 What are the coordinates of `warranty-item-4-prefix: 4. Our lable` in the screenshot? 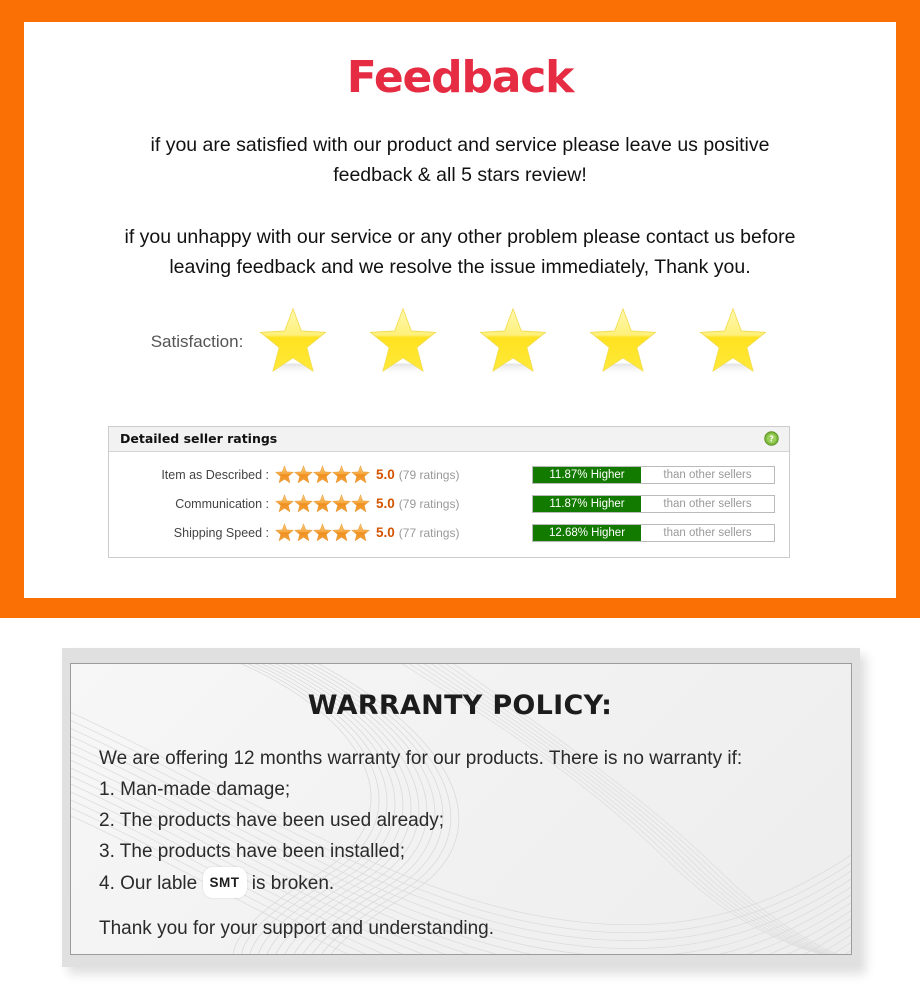 It's located at (148, 883).